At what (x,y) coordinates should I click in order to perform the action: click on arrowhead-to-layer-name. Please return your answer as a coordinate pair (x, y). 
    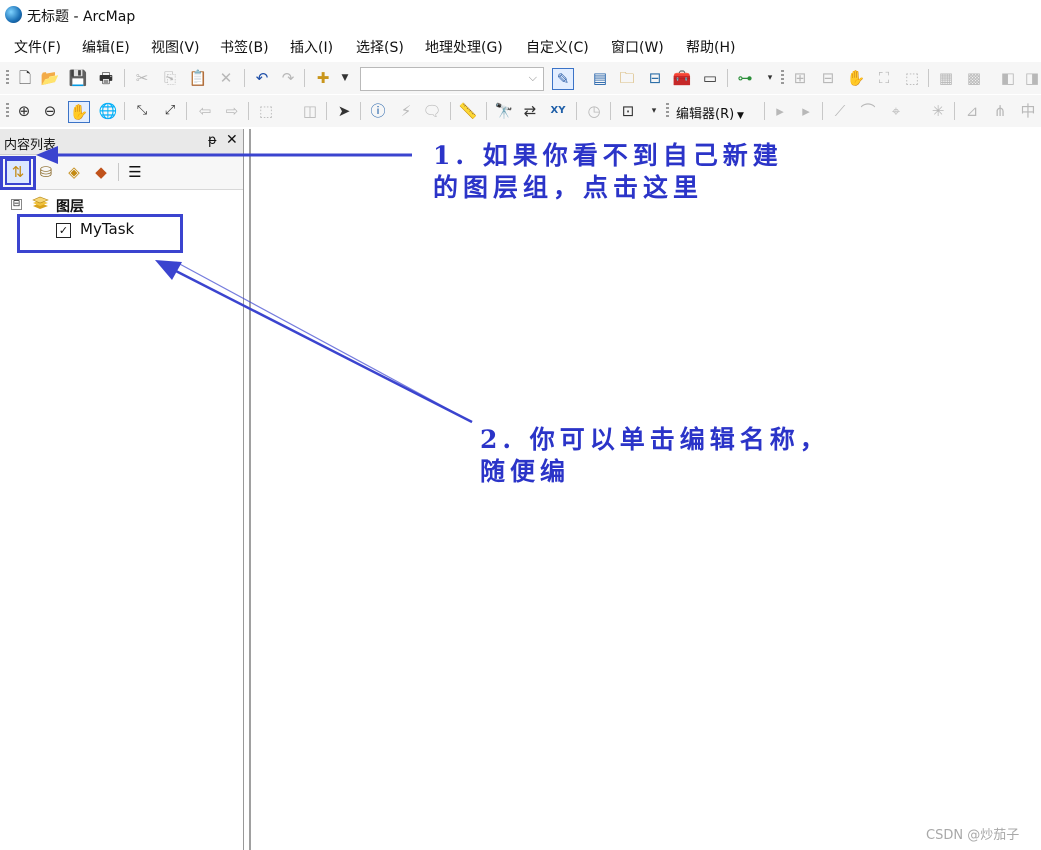
    Looking at the image, I should click on (168, 270).